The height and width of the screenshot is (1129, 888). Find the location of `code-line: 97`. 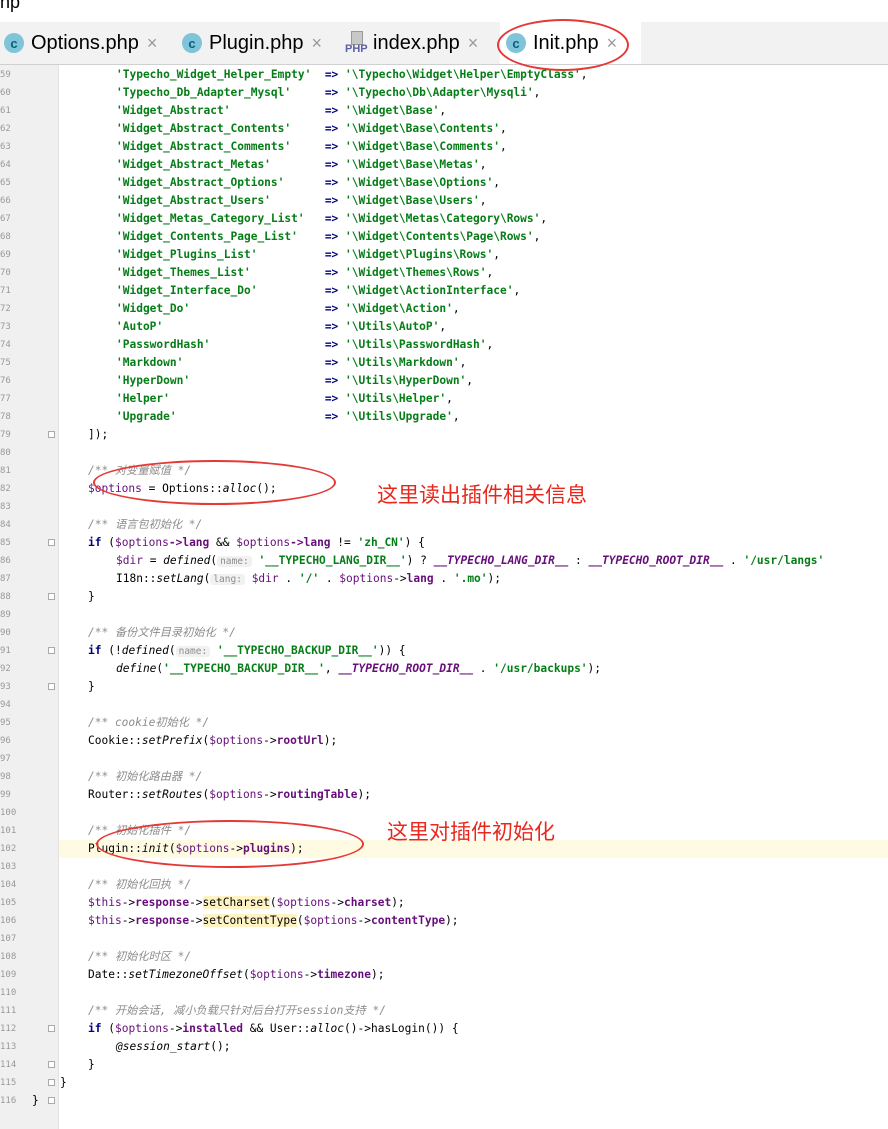

code-line: 97 is located at coordinates (444, 759).